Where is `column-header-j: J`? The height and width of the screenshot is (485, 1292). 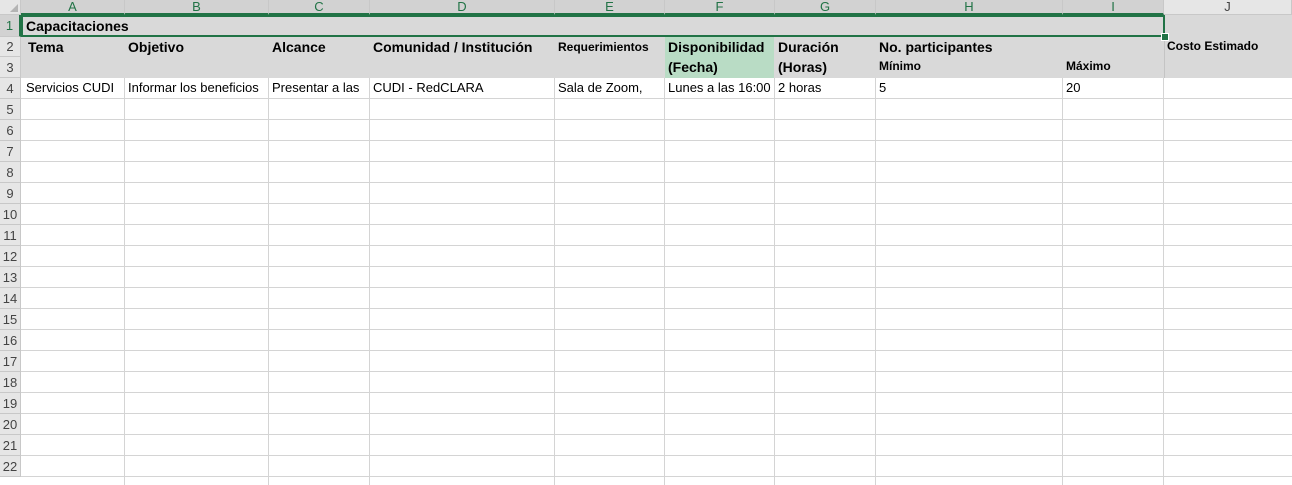
column-header-j: J is located at coordinates (1228, 7).